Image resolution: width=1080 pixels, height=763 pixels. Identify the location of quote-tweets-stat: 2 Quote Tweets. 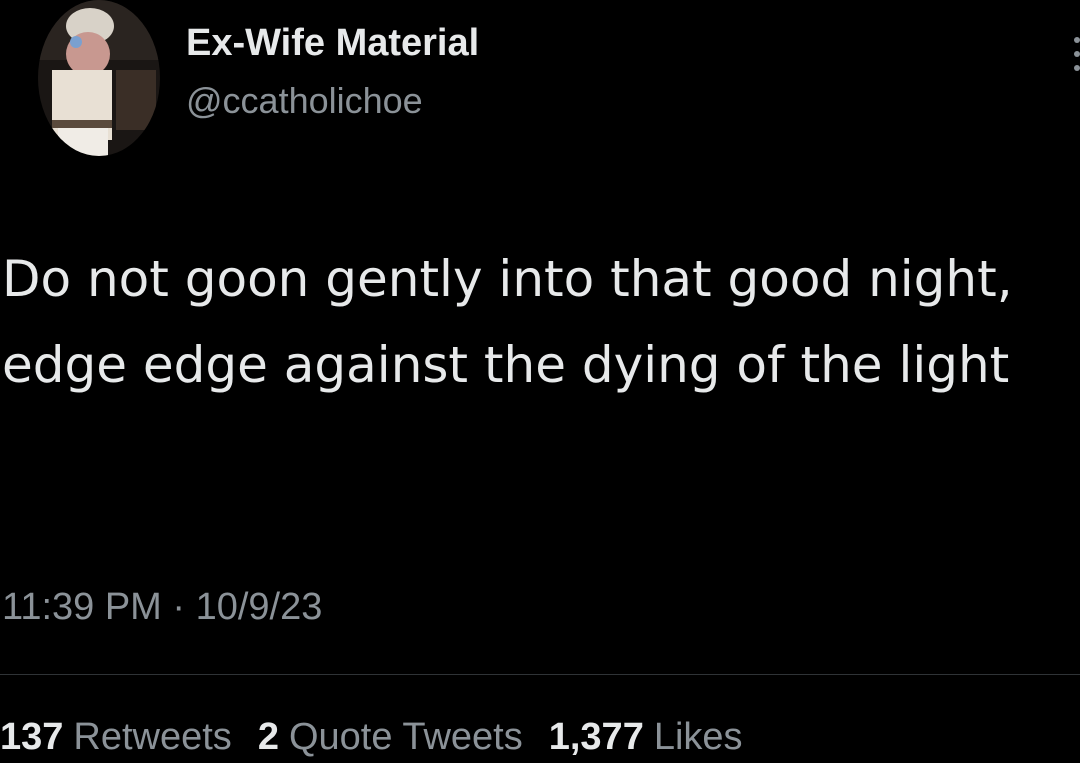
(390, 737).